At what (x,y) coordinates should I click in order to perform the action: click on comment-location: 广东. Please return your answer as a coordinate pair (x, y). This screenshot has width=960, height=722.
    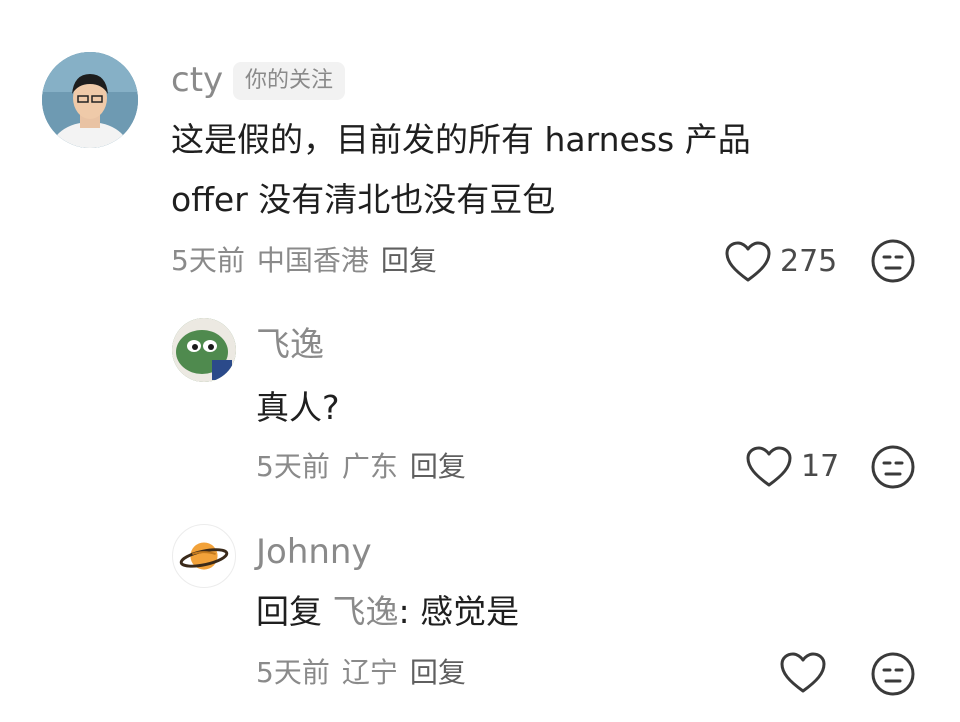
    Looking at the image, I should click on (369, 466).